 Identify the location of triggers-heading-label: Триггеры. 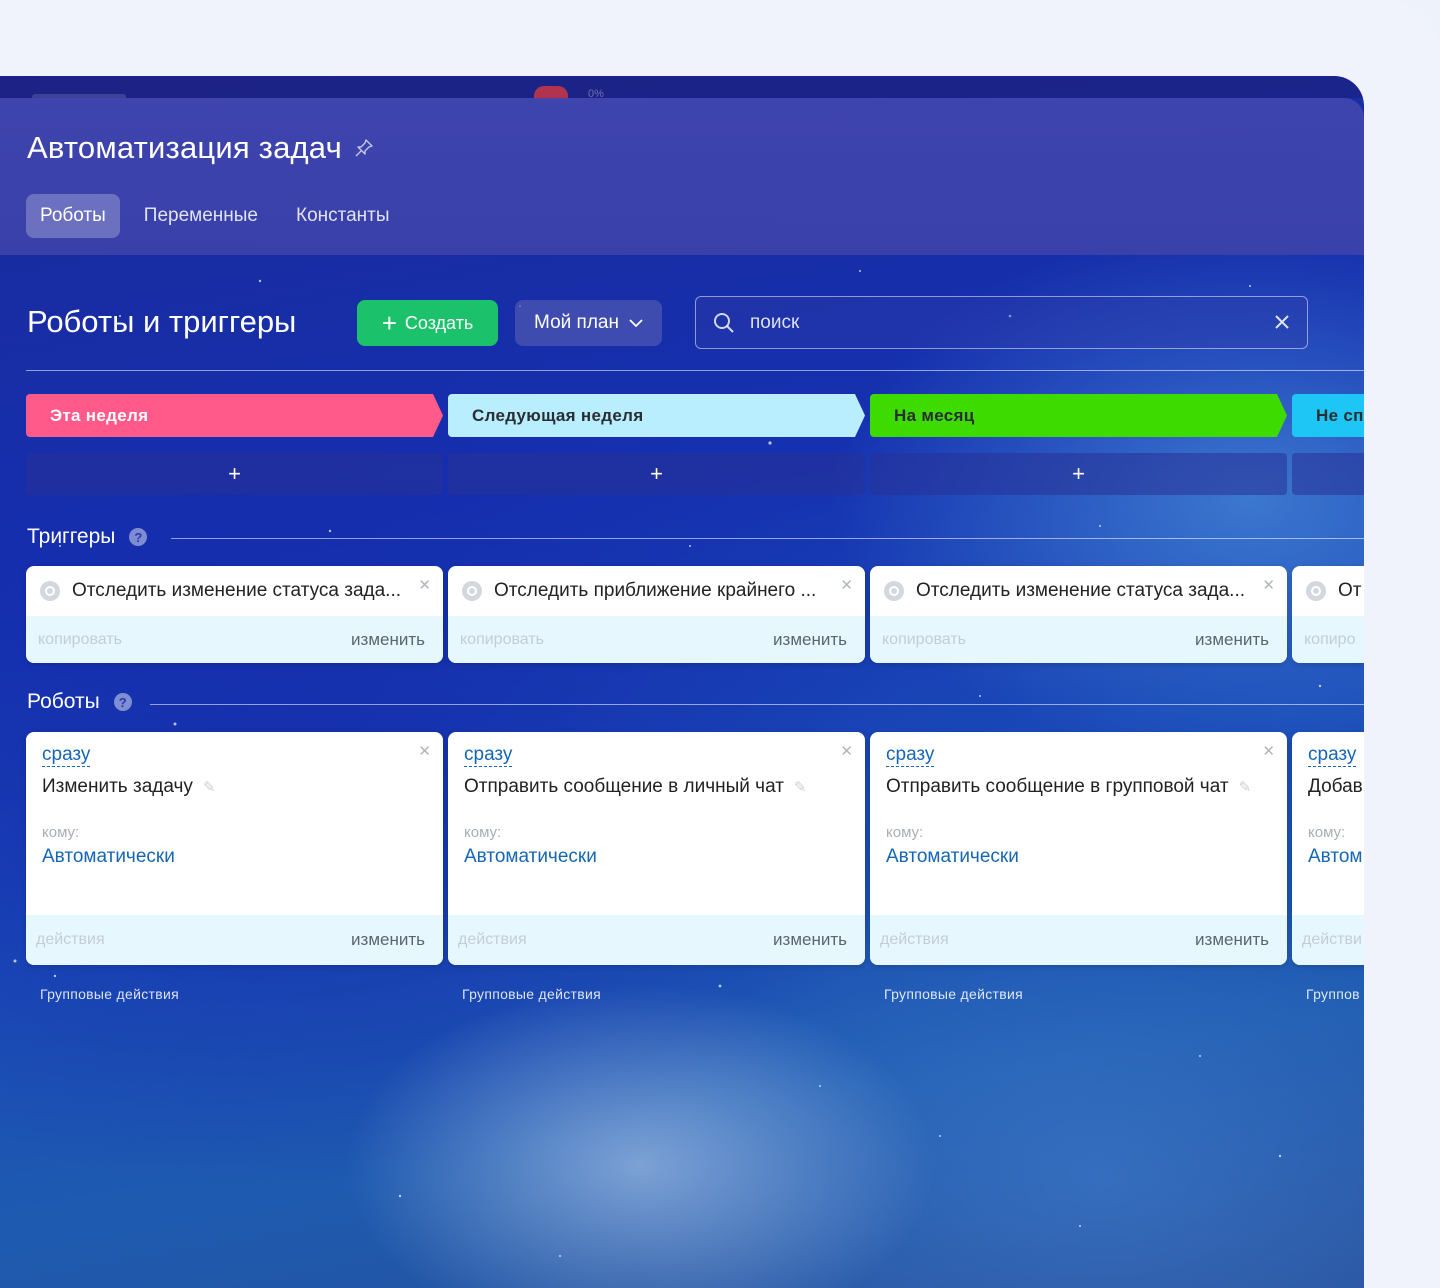
(71, 536).